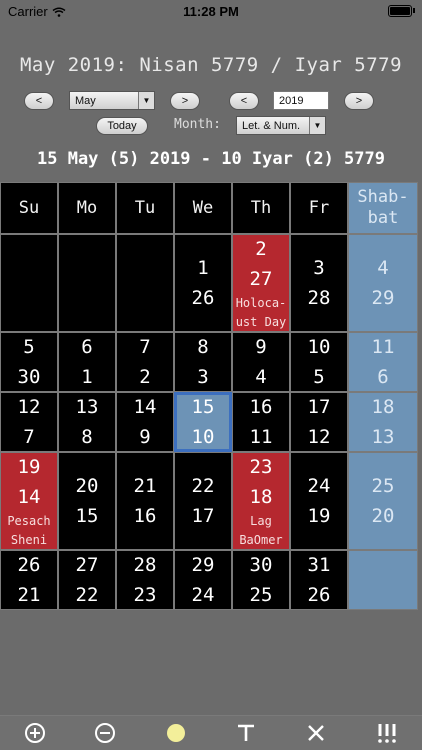 The width and height of the screenshot is (422, 750). What do you see at coordinates (29, 580) in the screenshot?
I see `day-cell: 26 21` at bounding box center [29, 580].